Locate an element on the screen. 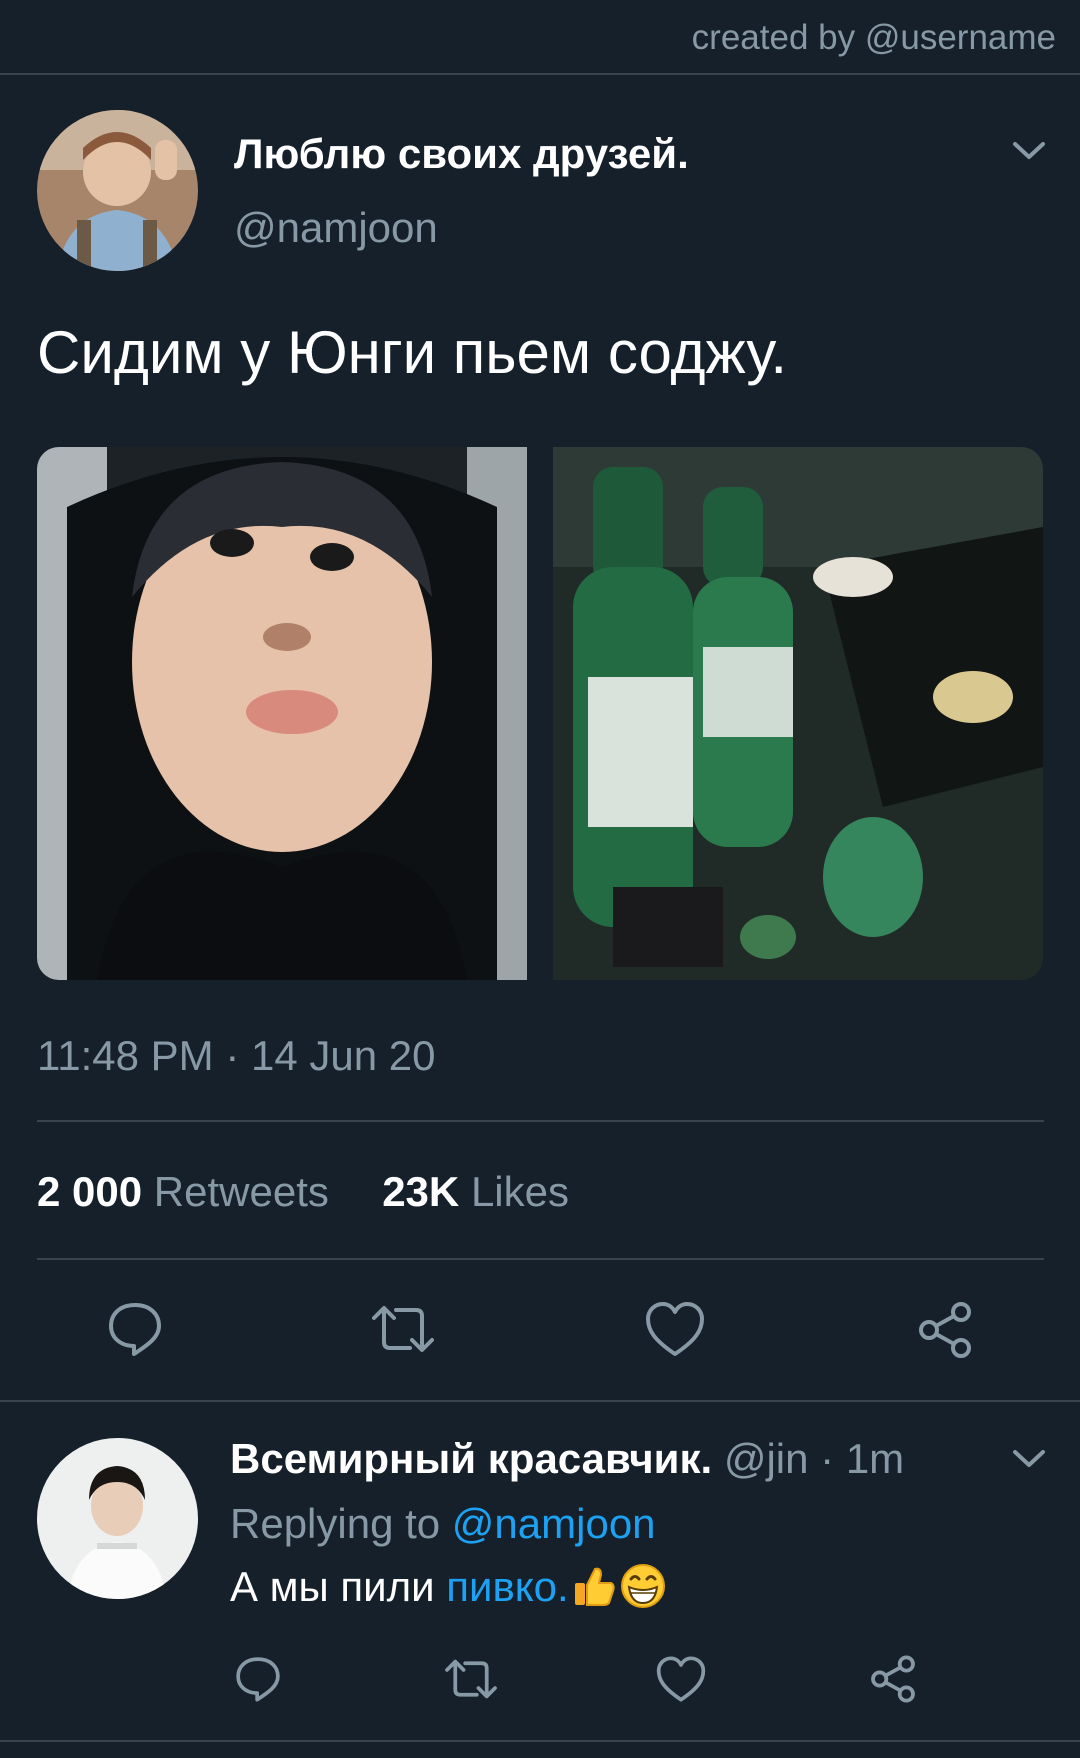  reply-header: Всемирный красавчик. @jin · 1m is located at coordinates (567, 1459).